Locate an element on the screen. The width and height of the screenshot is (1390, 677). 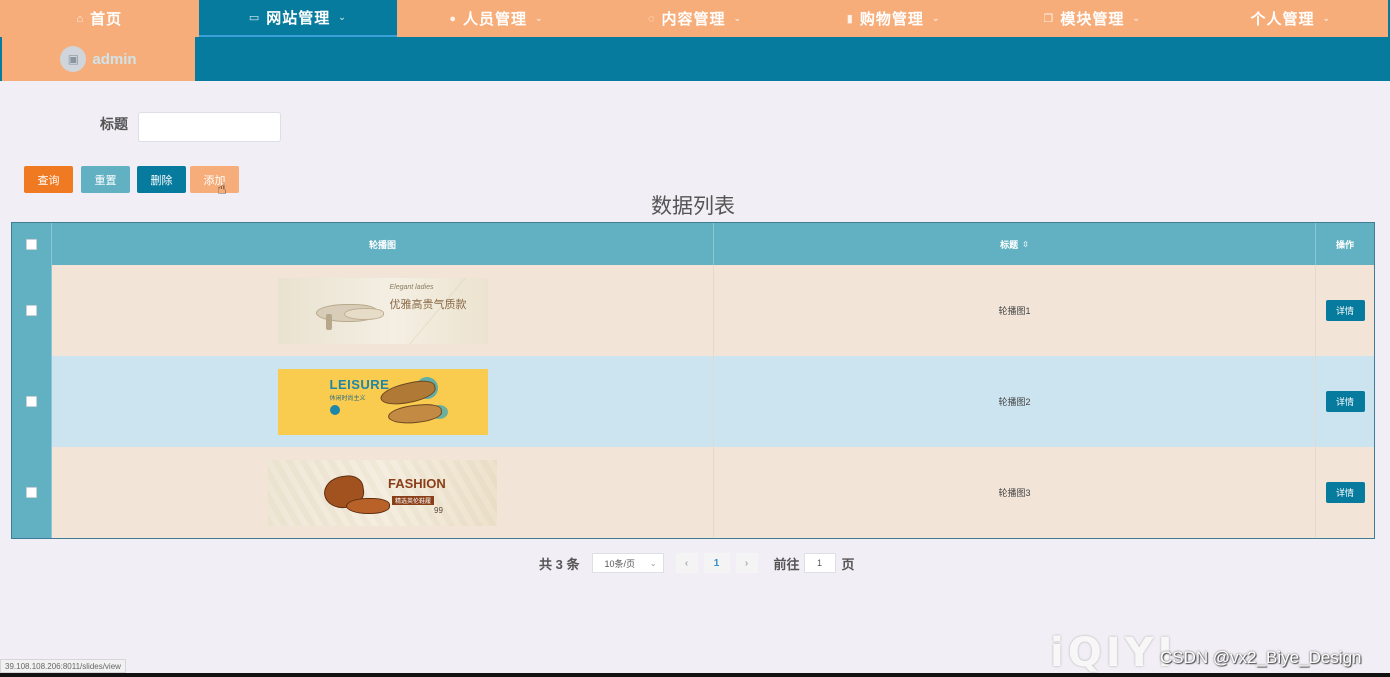
avatar: ▣ is located at coordinates (73, 59).